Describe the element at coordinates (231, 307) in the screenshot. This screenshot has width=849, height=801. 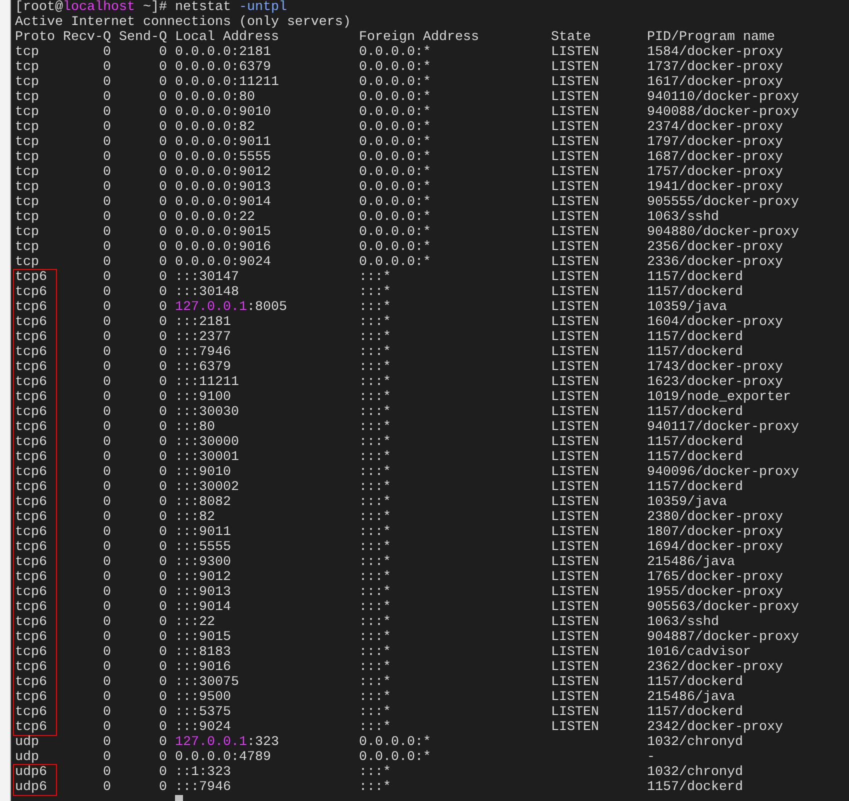
I see `local-address-cell: 127.0.0.1:8005` at that location.